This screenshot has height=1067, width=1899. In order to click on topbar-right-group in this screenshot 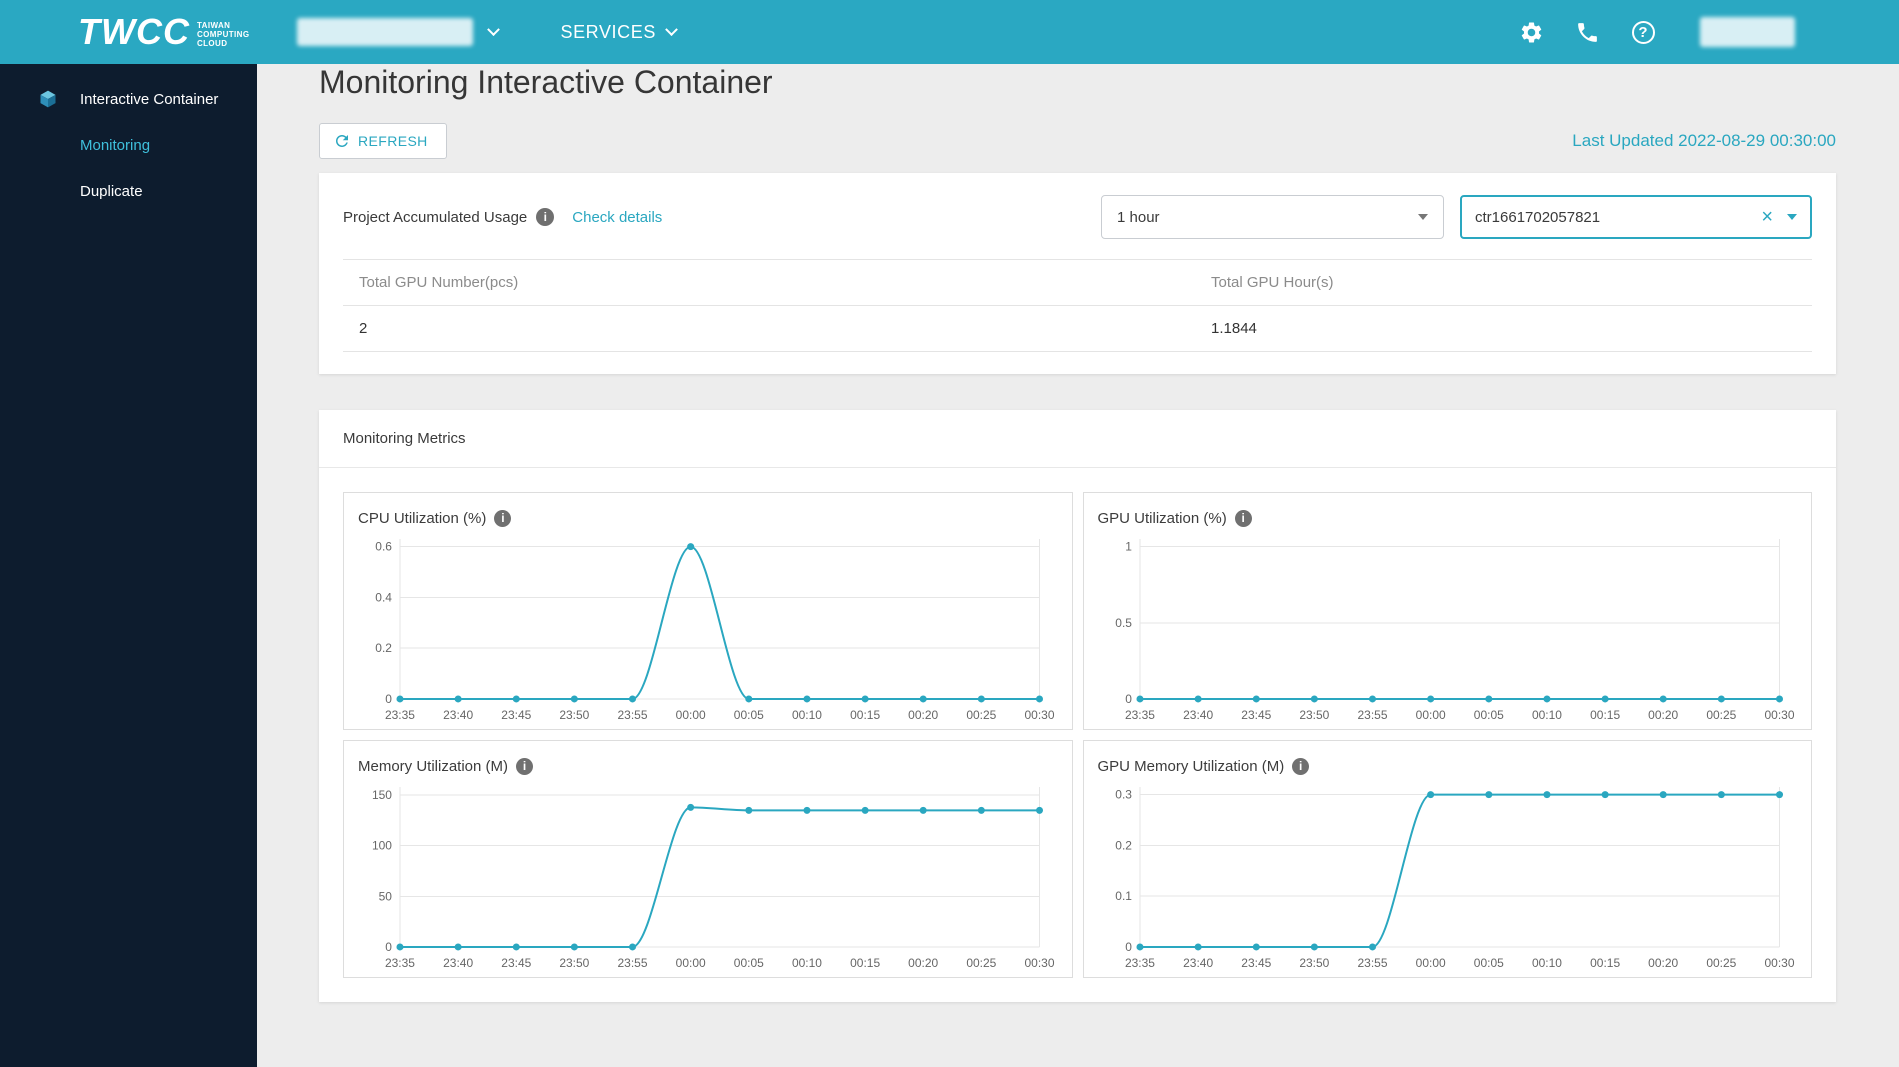, I will do `click(1708, 32)`.